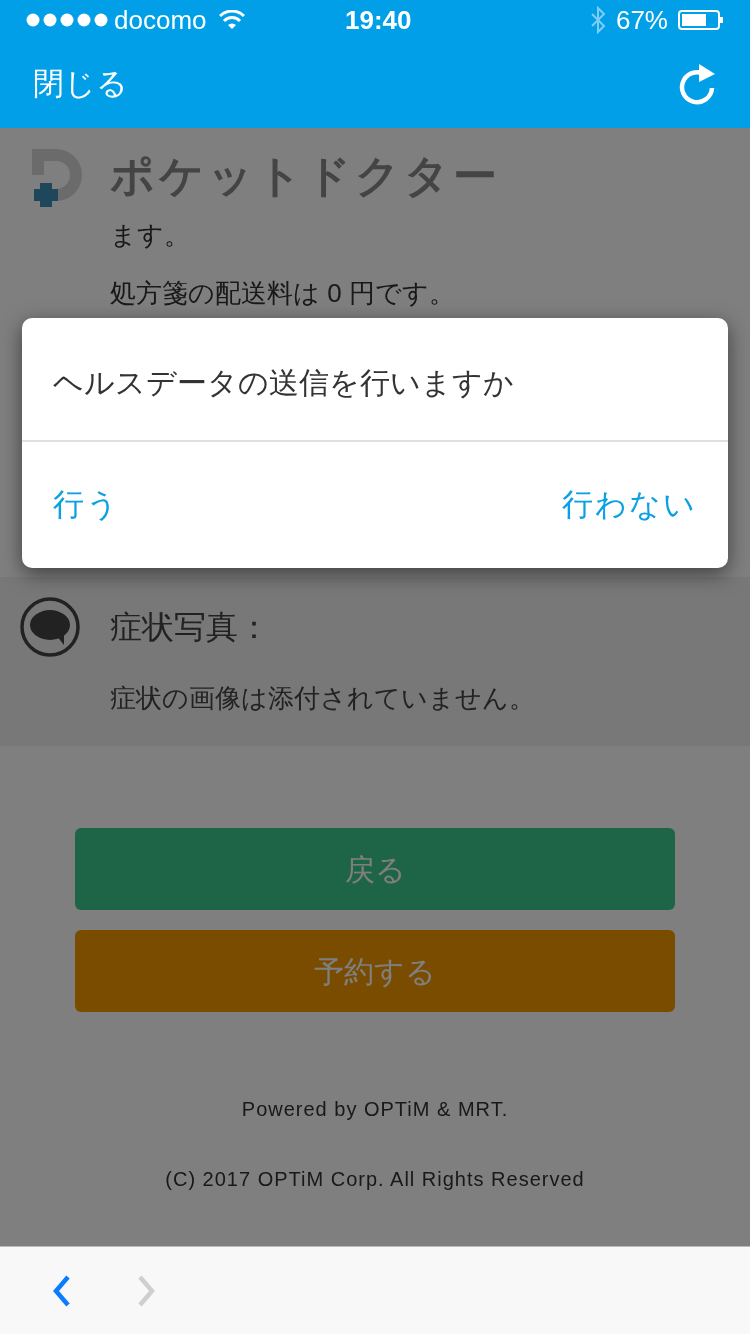  Describe the element at coordinates (629, 505) in the screenshot. I see `dialog-action: 行わない` at that location.